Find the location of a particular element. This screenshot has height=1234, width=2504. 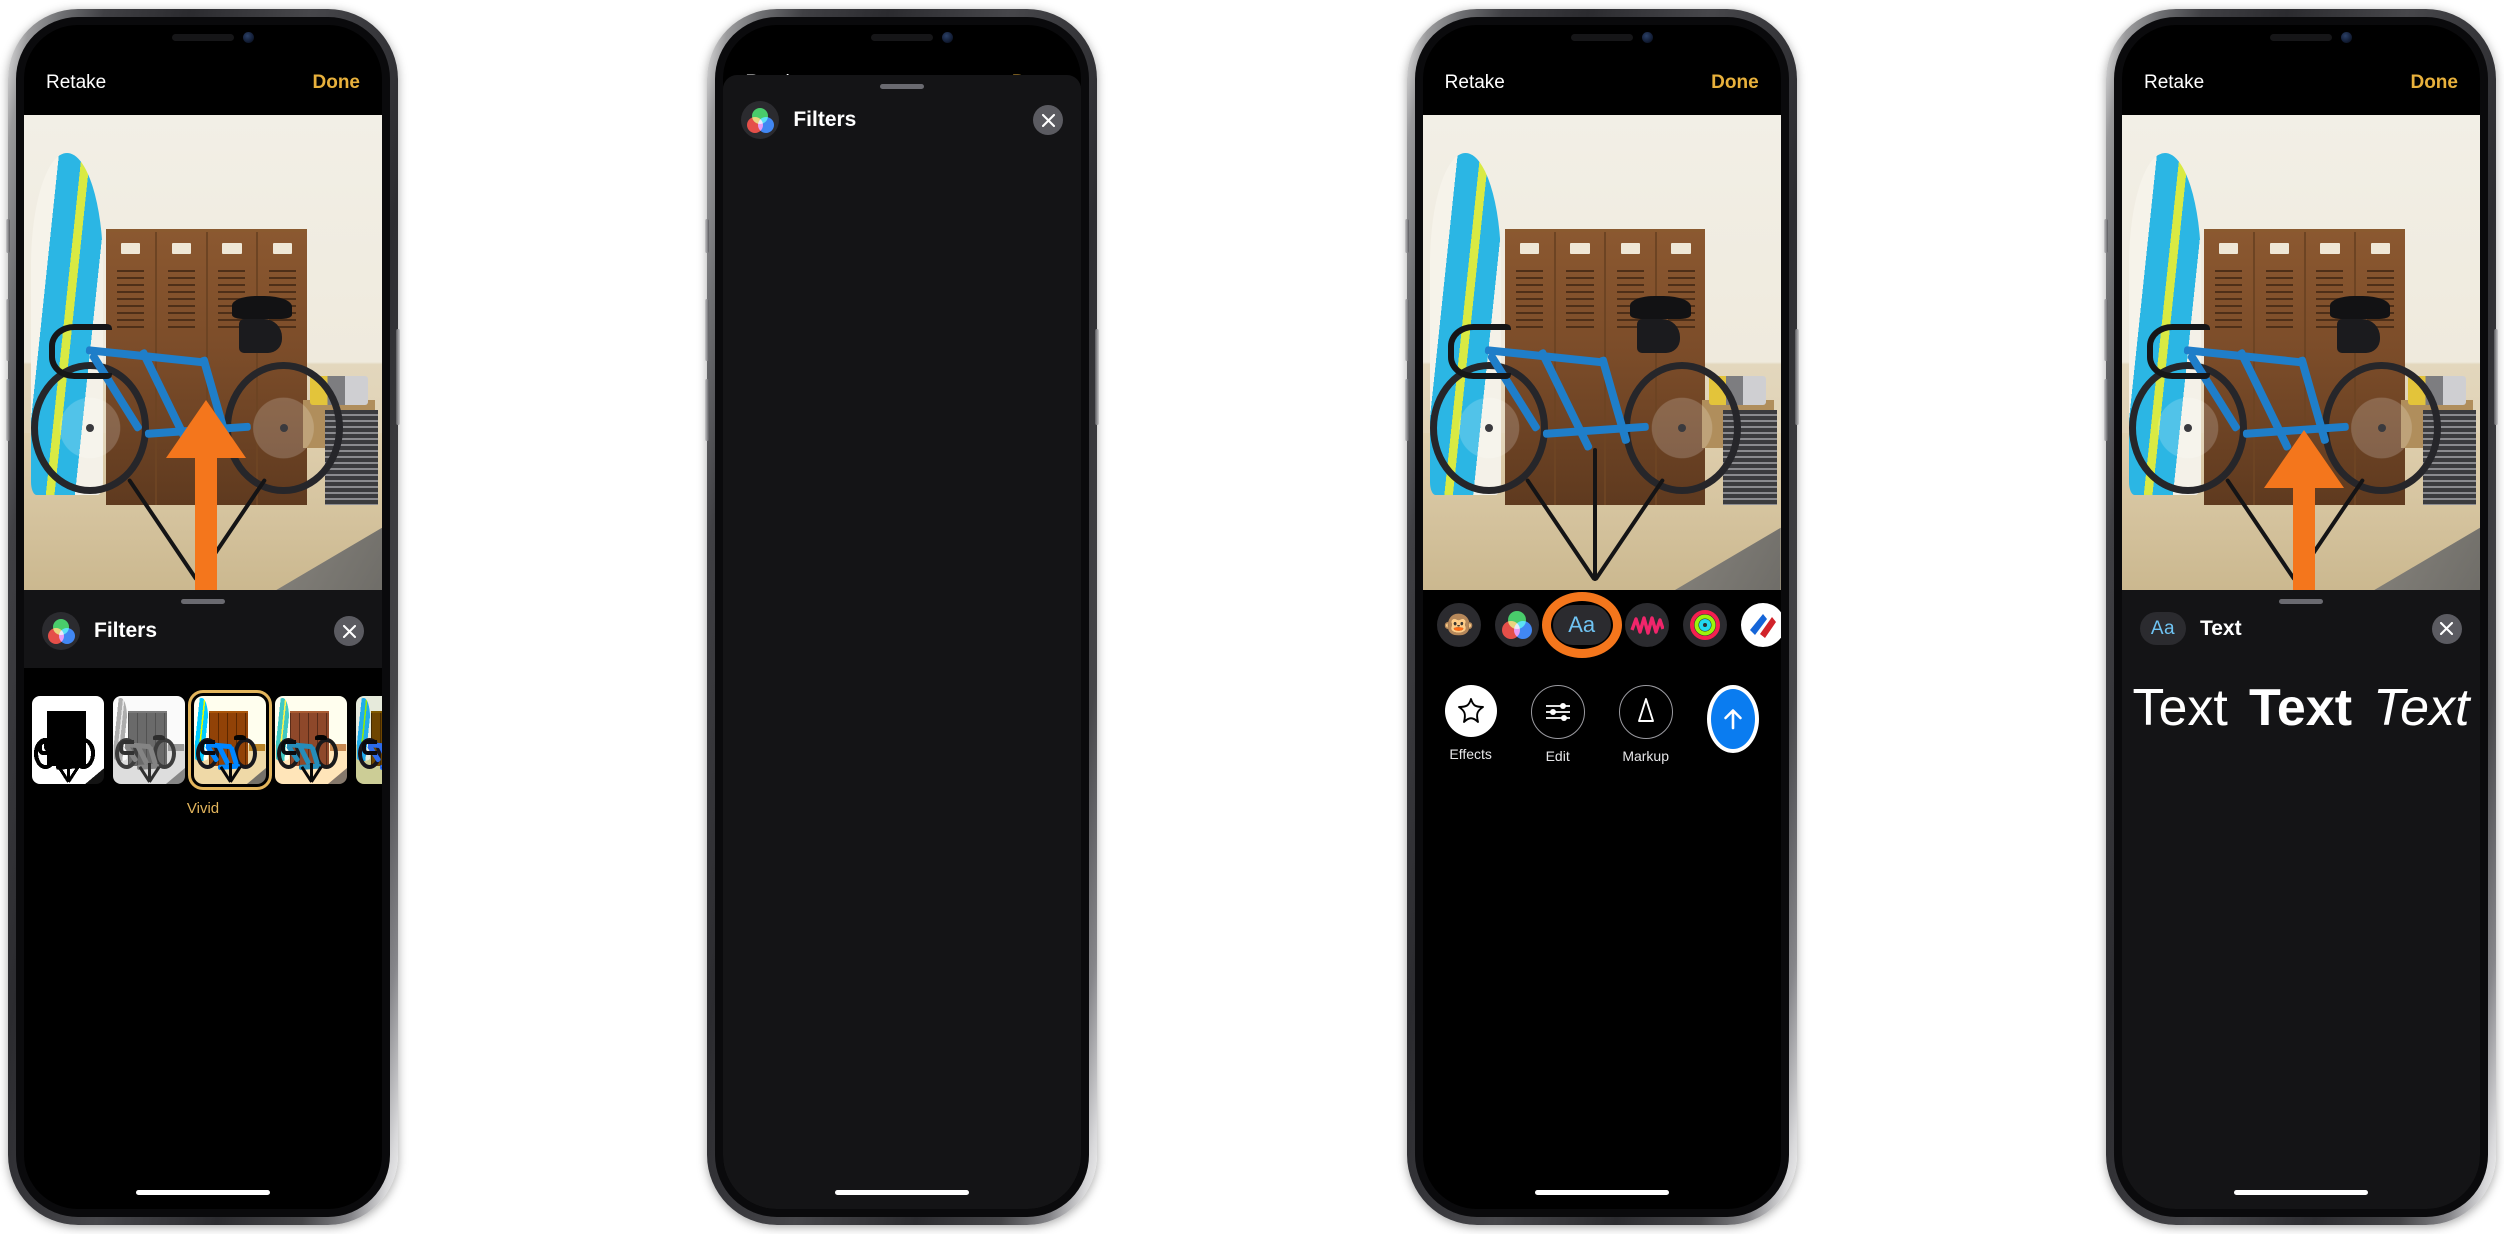

effects-tool: Effects is located at coordinates (1470, 723).